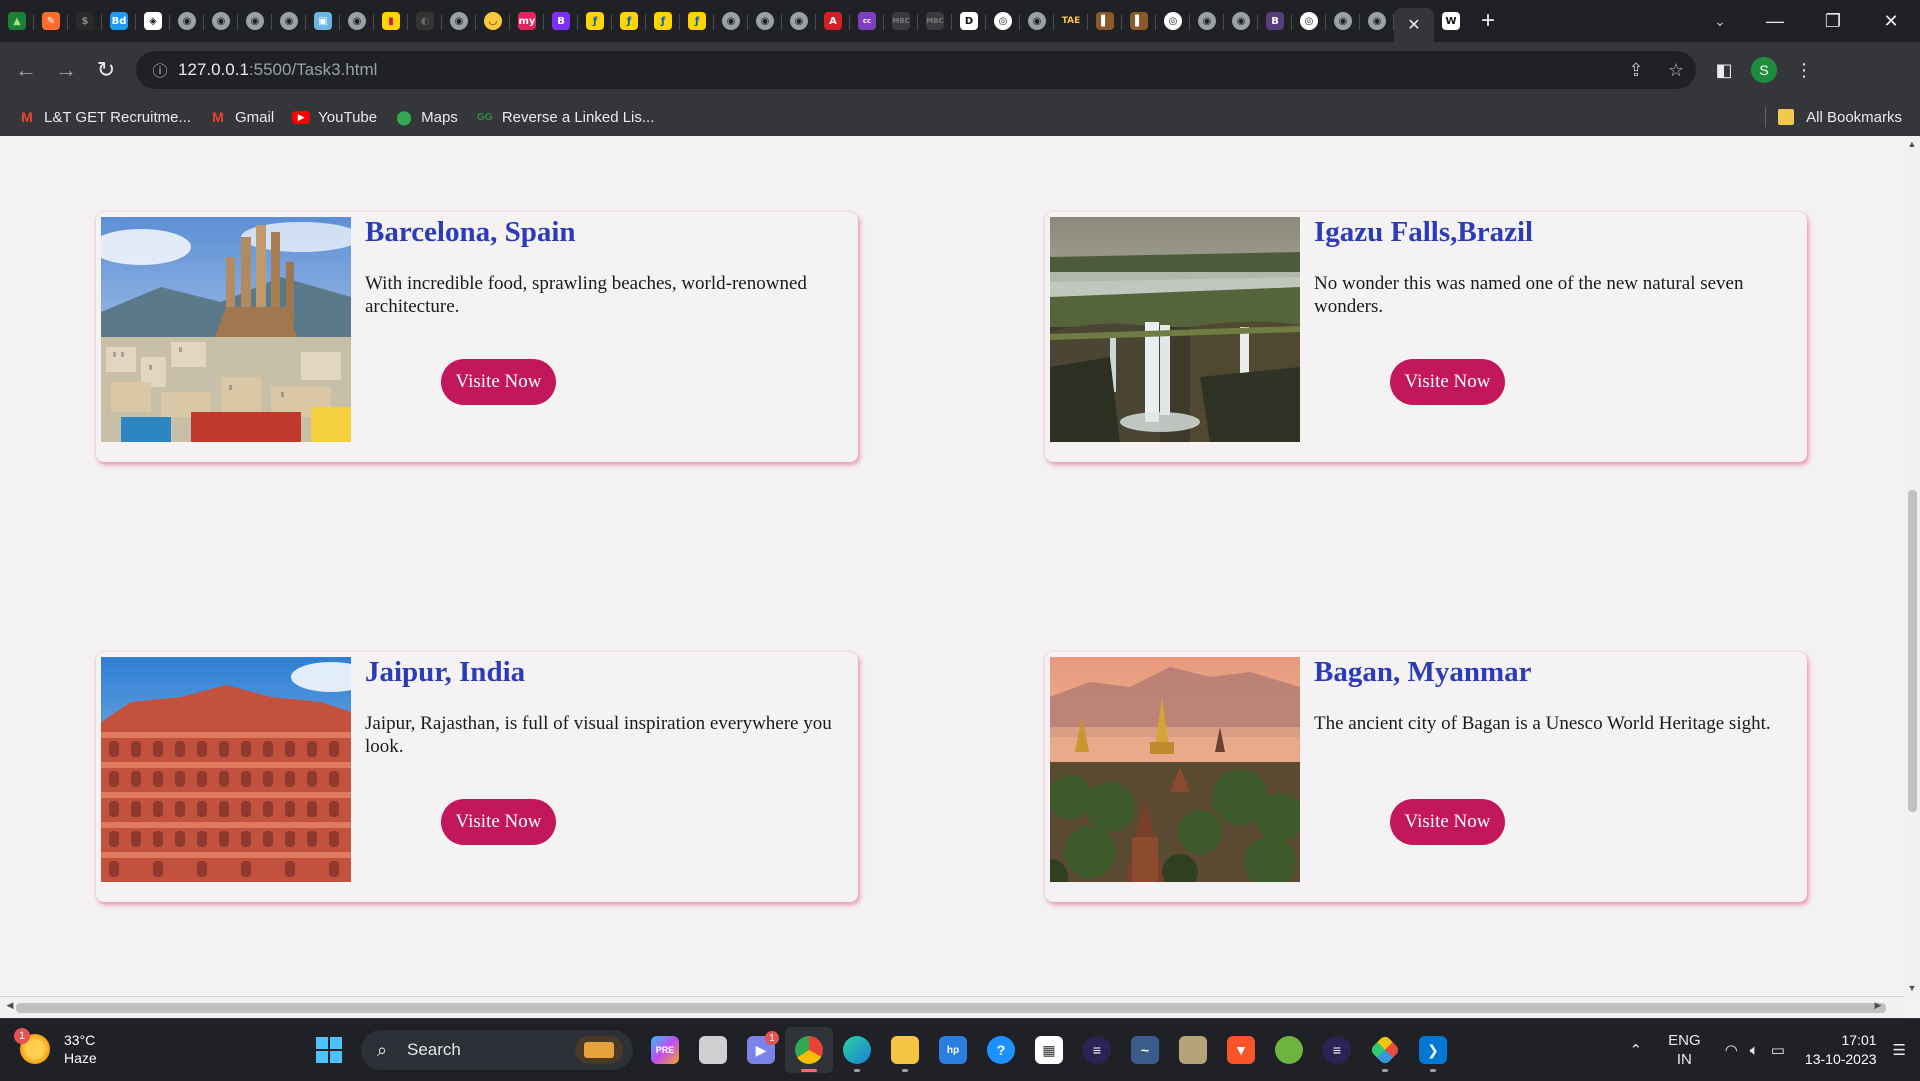  I want to click on tab-favicon: A, so click(833, 21).